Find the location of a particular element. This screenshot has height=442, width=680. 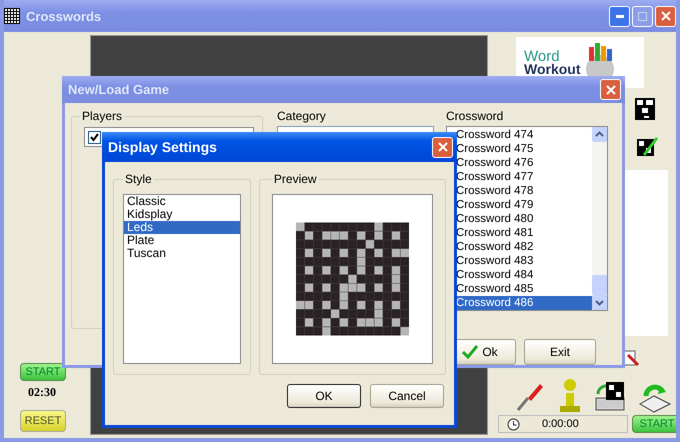

ok-button: OK is located at coordinates (324, 396).